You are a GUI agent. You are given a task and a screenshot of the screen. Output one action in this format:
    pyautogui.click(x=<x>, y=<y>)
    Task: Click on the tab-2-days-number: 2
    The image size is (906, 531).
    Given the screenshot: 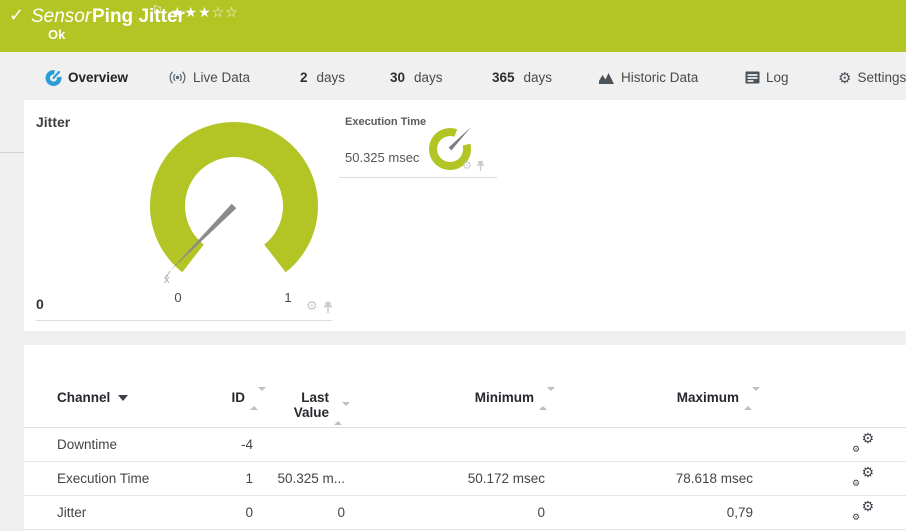 What is the action you would take?
    pyautogui.click(x=304, y=77)
    